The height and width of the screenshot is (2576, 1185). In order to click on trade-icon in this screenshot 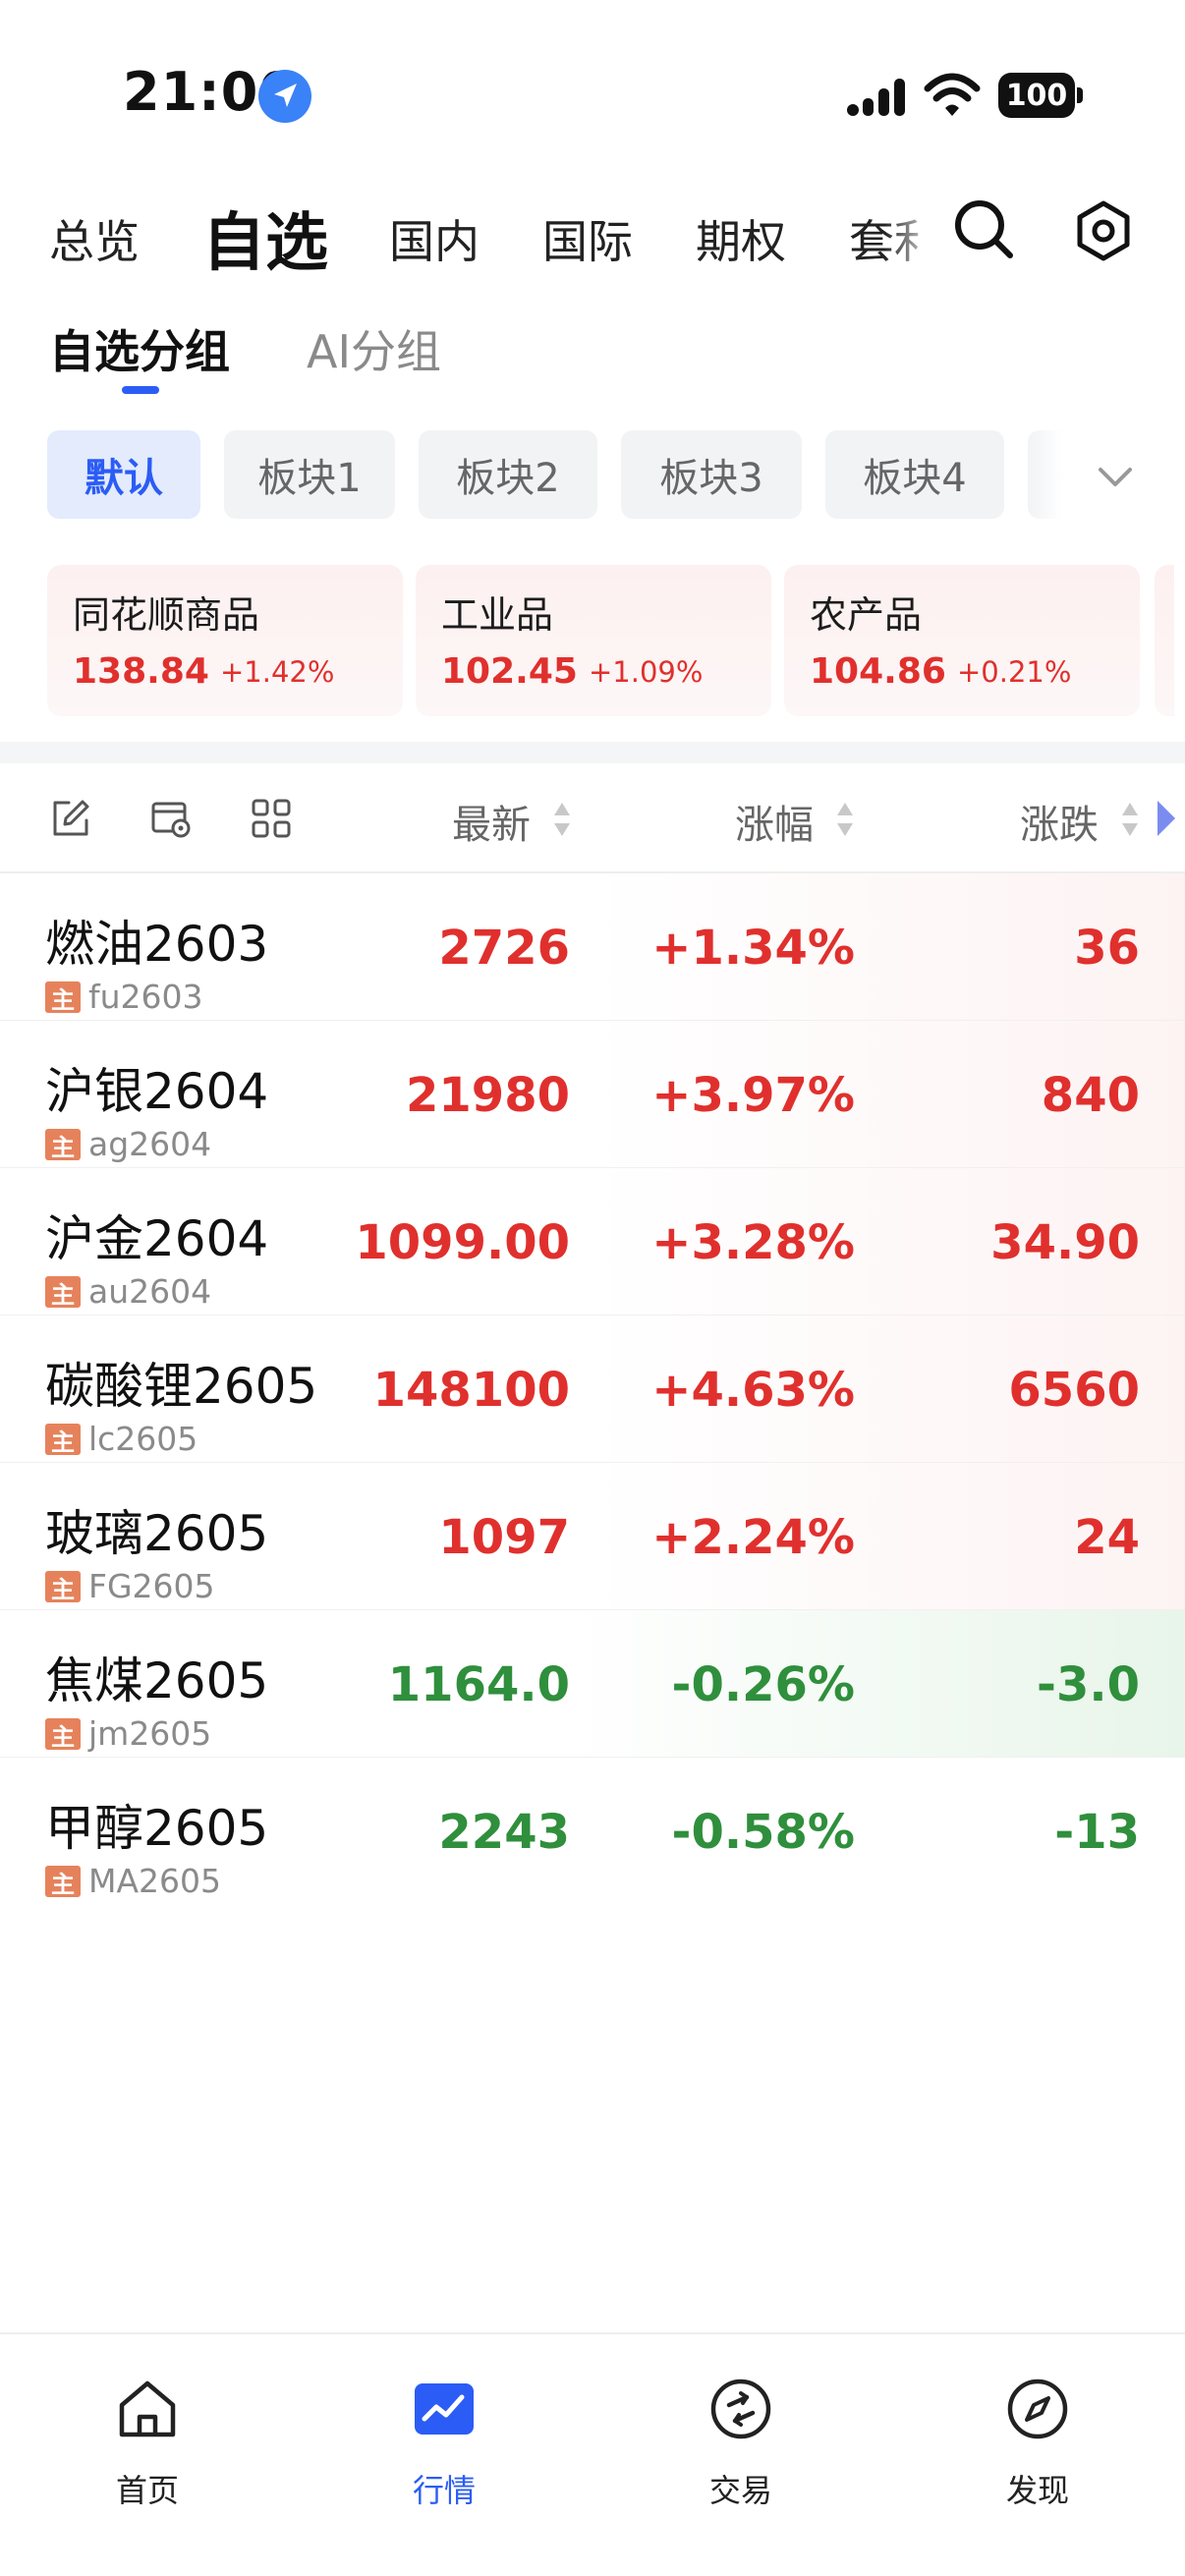, I will do `click(741, 2409)`.